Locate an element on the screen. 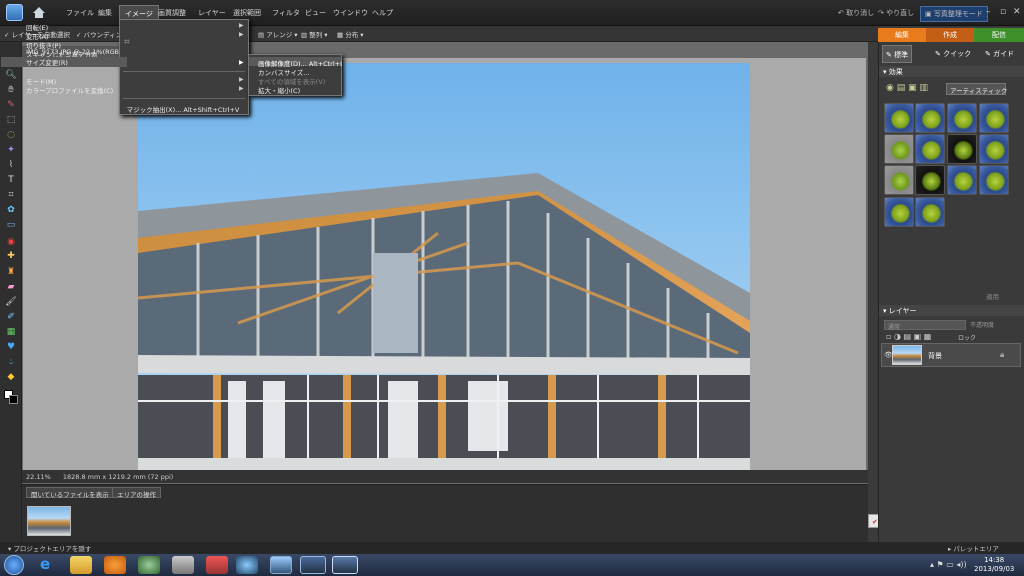 The width and height of the screenshot is (1024, 576). crop-tool-icon: ⌗ is located at coordinates (11, 195).